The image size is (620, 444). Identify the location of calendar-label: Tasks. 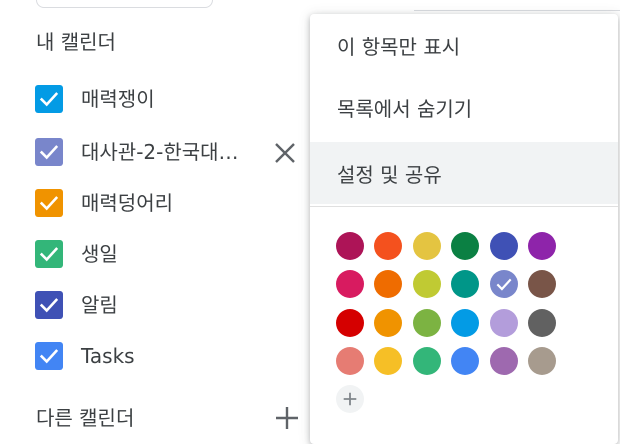
(108, 356).